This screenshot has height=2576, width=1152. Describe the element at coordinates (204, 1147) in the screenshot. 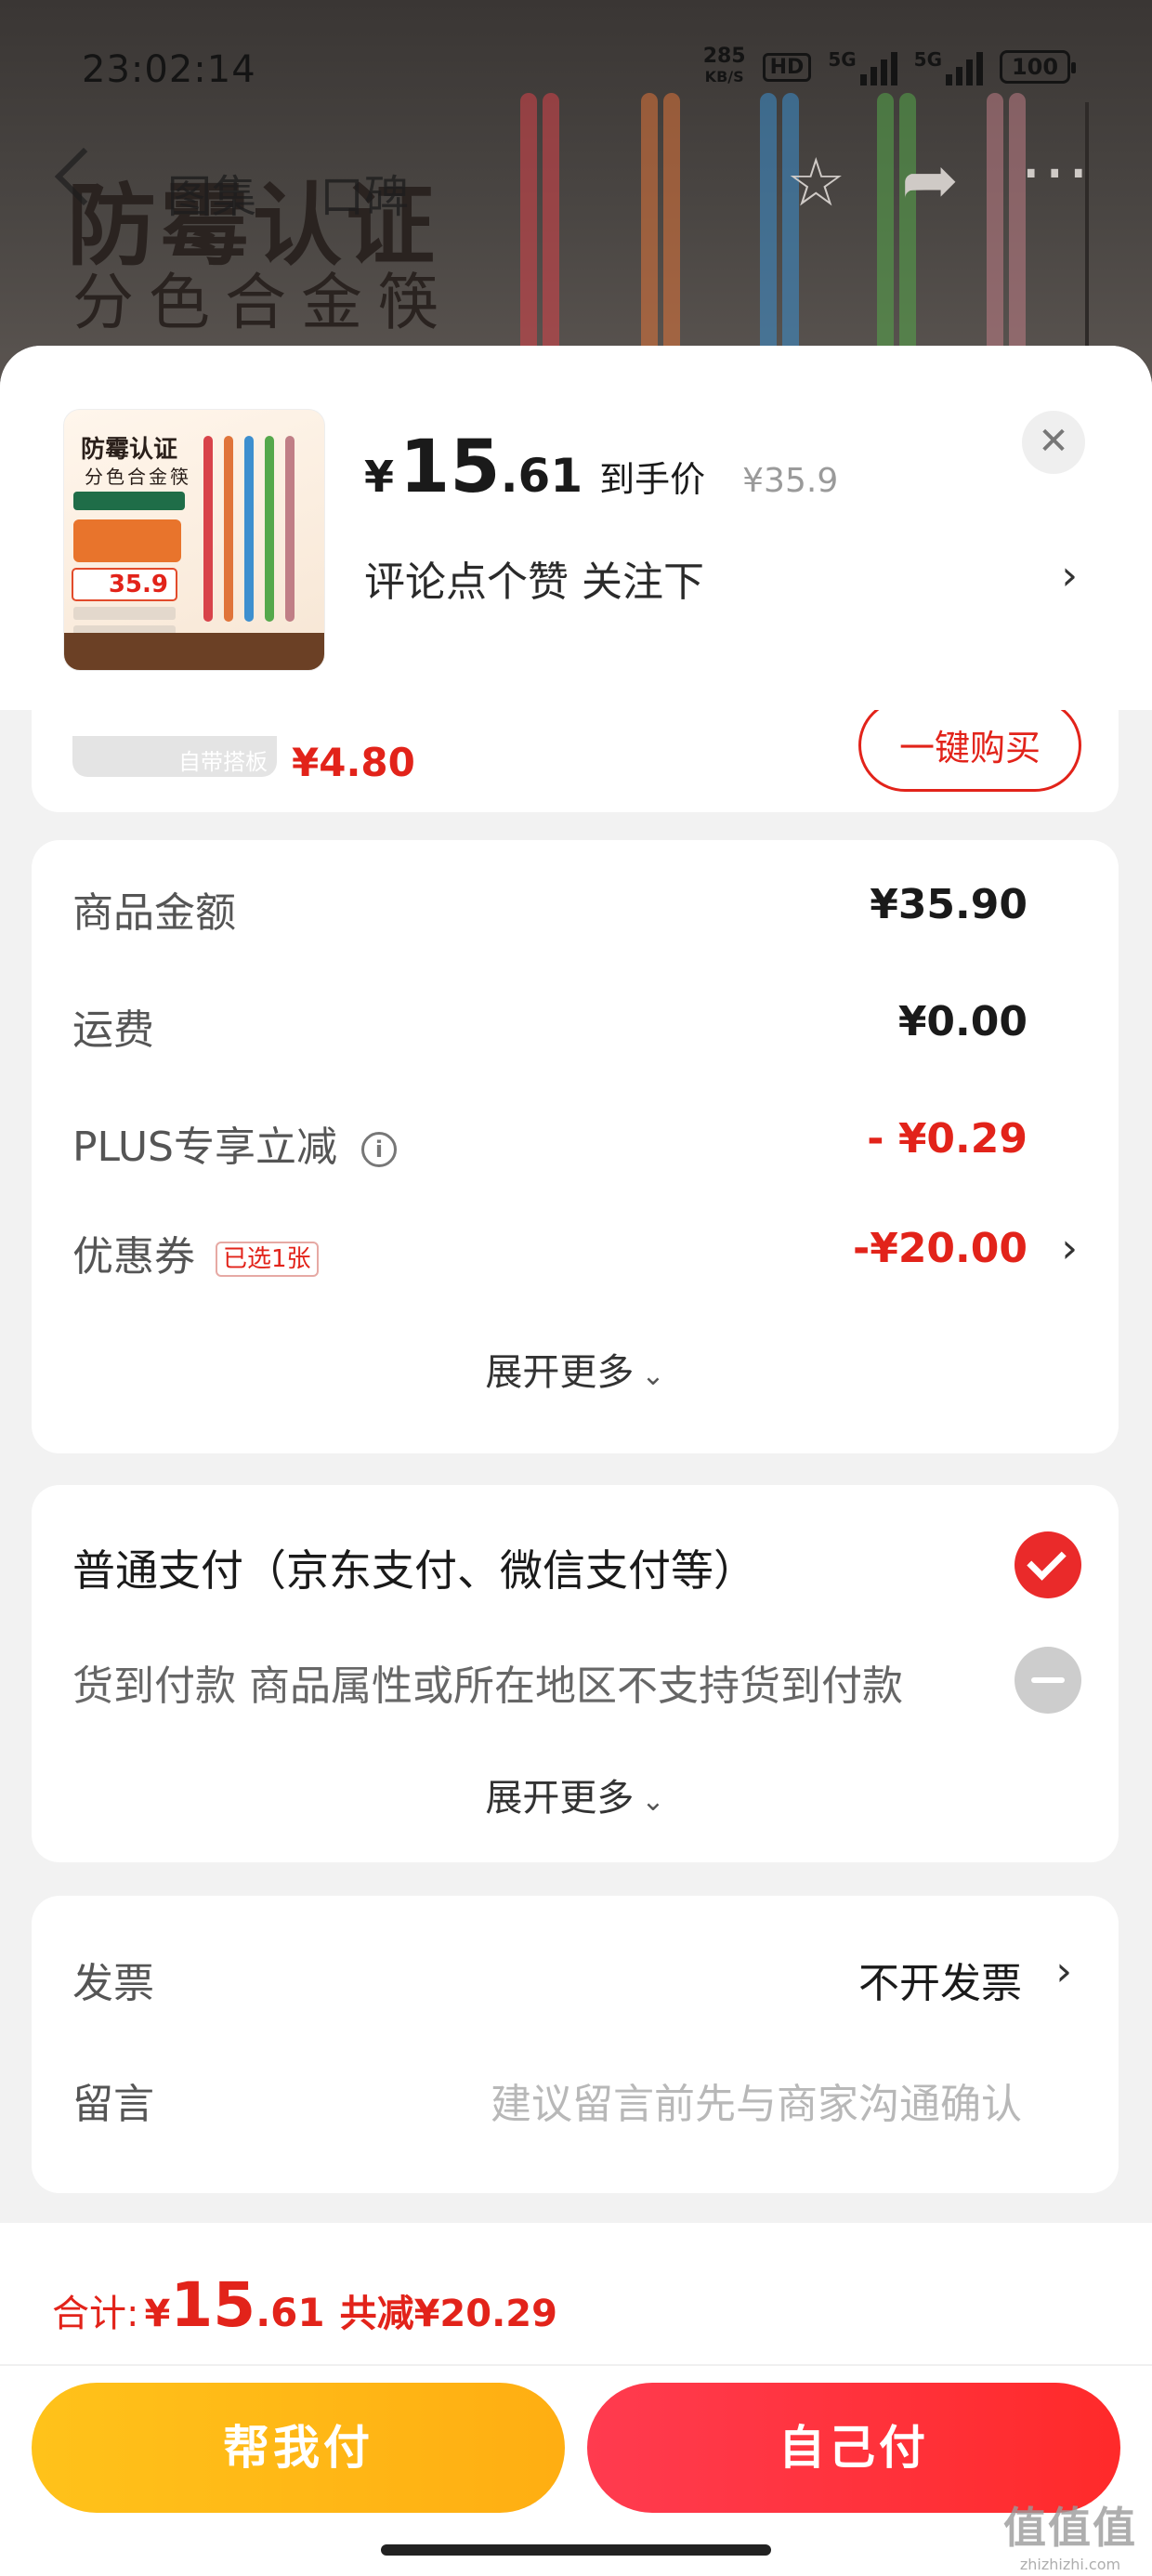

I see `plus-discount-text: PLUS专享立减` at that location.